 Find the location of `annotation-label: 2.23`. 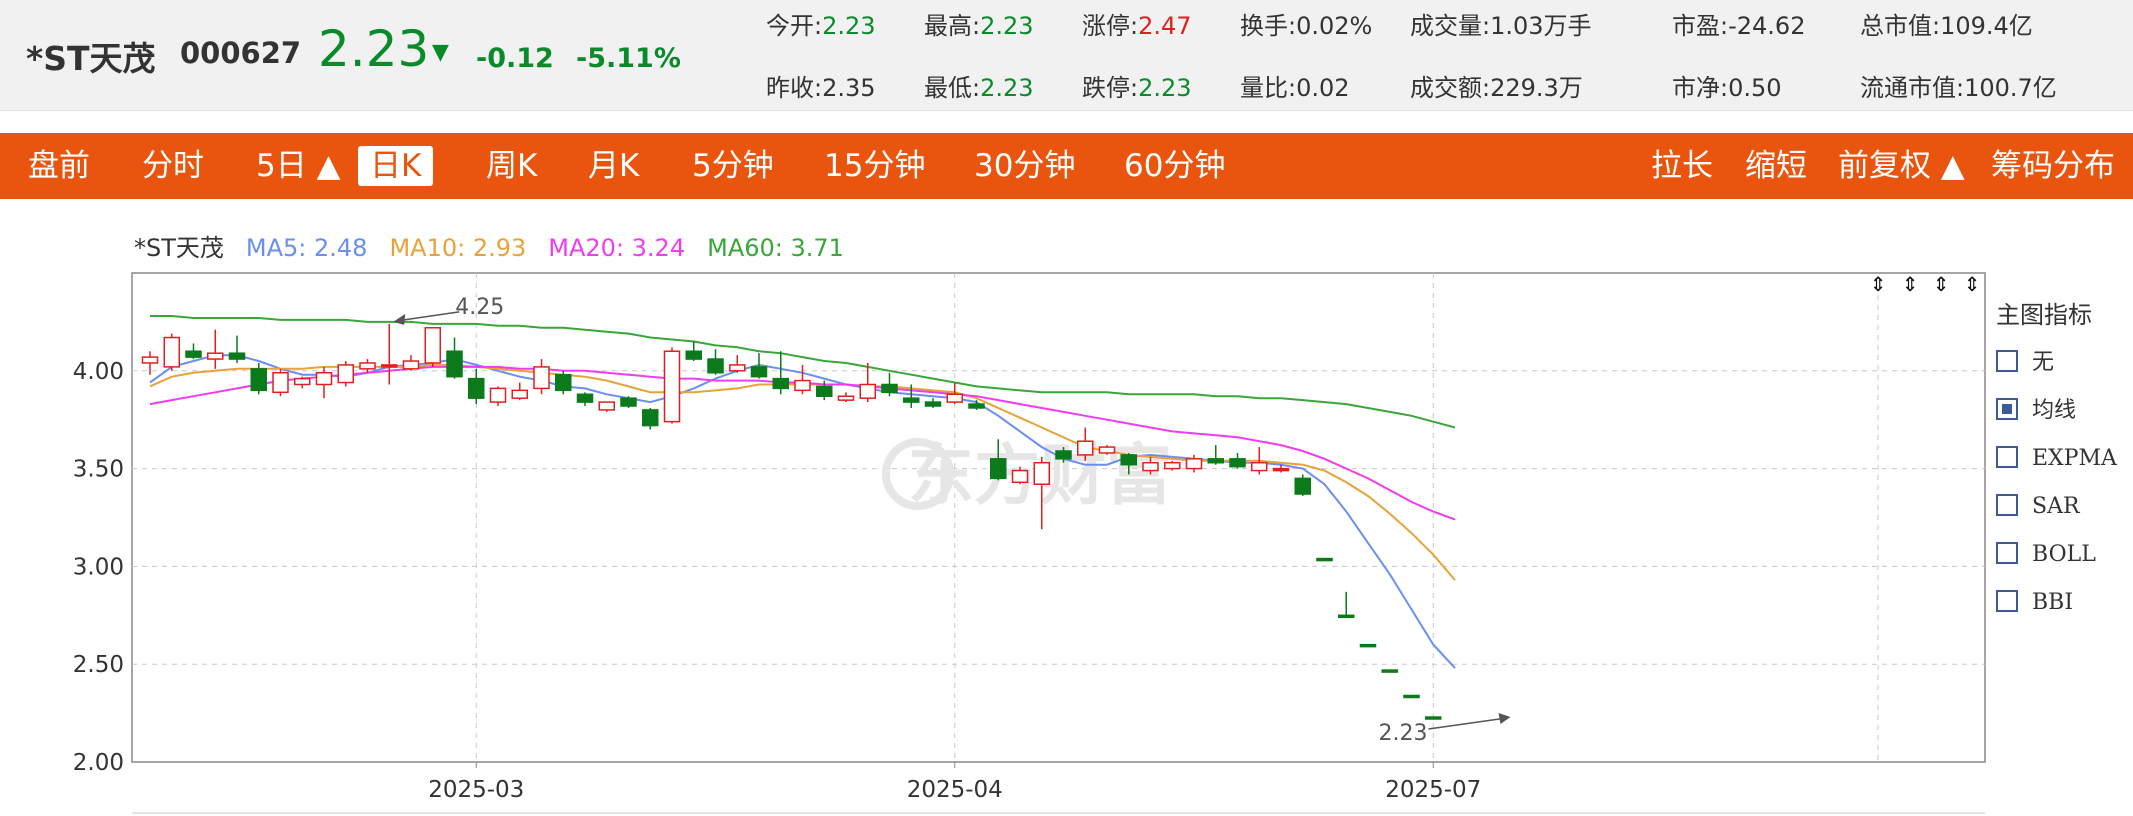

annotation-label: 2.23 is located at coordinates (1403, 733).